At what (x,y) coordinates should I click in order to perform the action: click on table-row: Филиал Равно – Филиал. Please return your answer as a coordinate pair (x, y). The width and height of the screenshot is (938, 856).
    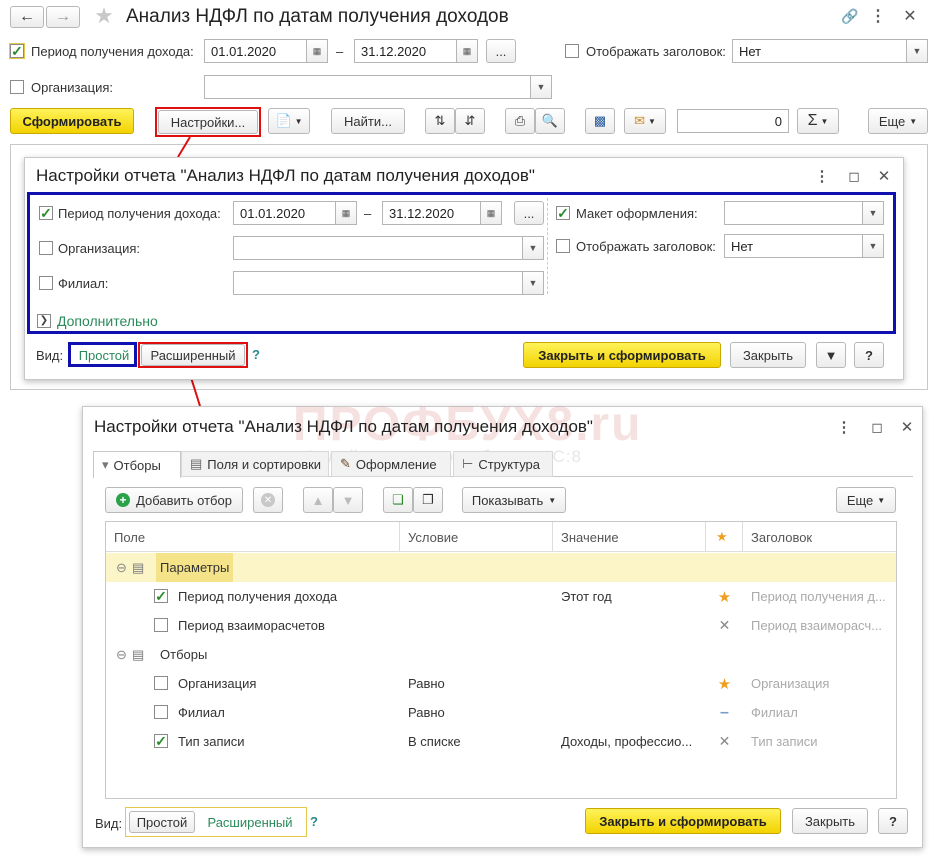
    Looking at the image, I should click on (501, 712).